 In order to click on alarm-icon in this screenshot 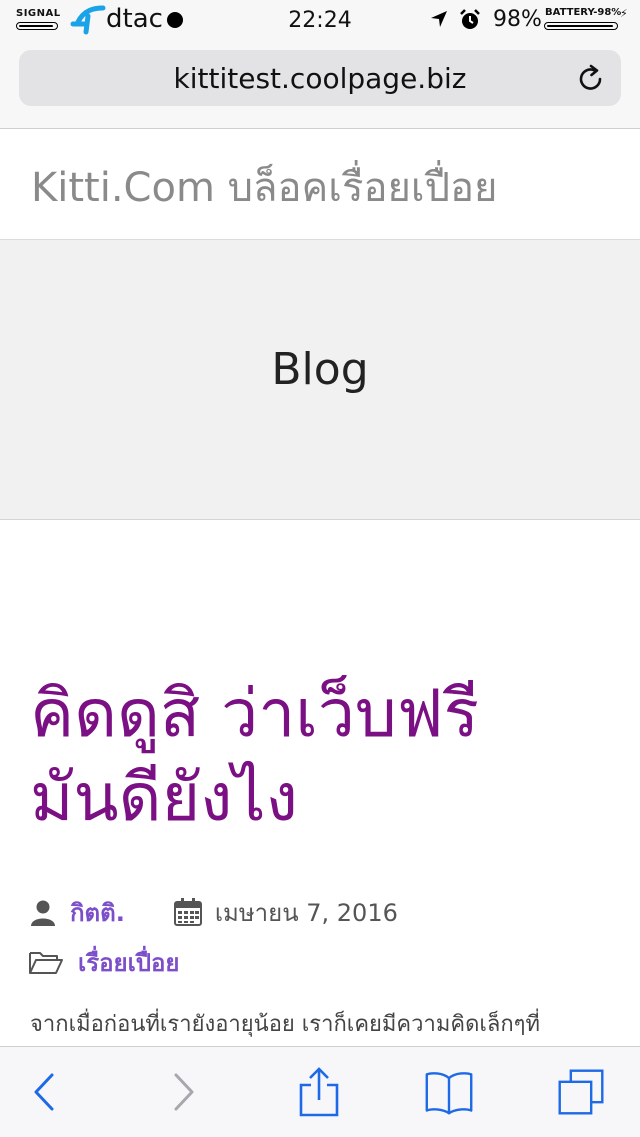, I will do `click(470, 19)`.